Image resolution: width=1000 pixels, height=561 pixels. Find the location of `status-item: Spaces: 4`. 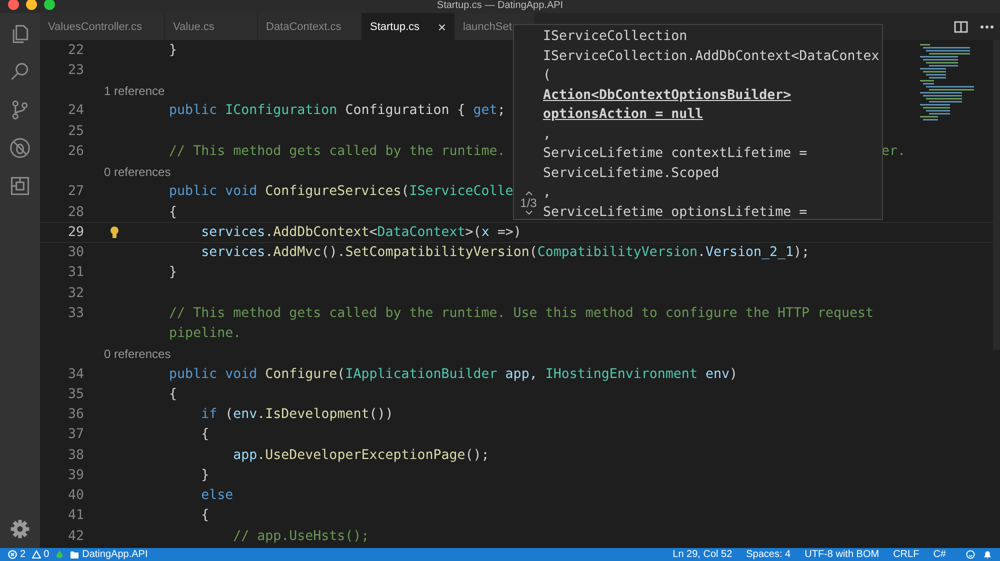

status-item: Spaces: 4 is located at coordinates (768, 554).